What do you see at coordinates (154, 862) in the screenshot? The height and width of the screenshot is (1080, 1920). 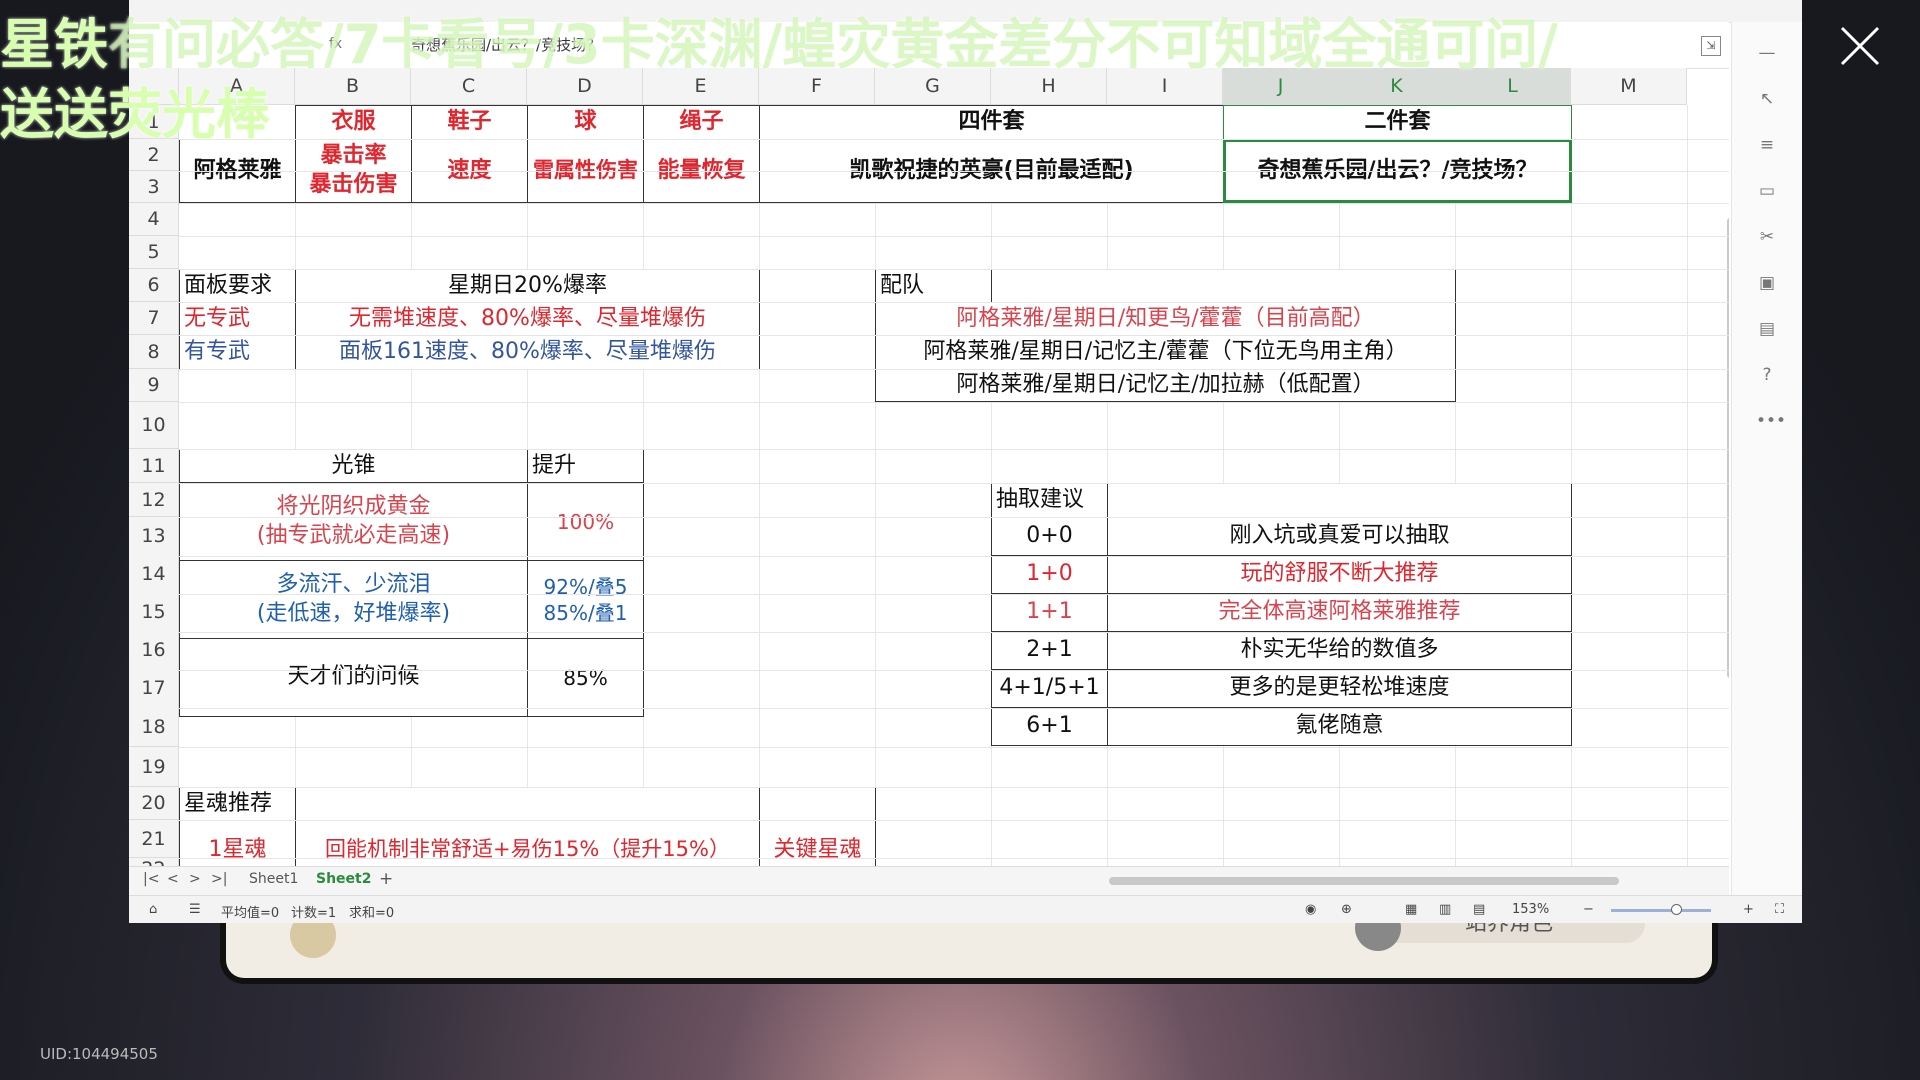 I see `row-header: 22` at bounding box center [154, 862].